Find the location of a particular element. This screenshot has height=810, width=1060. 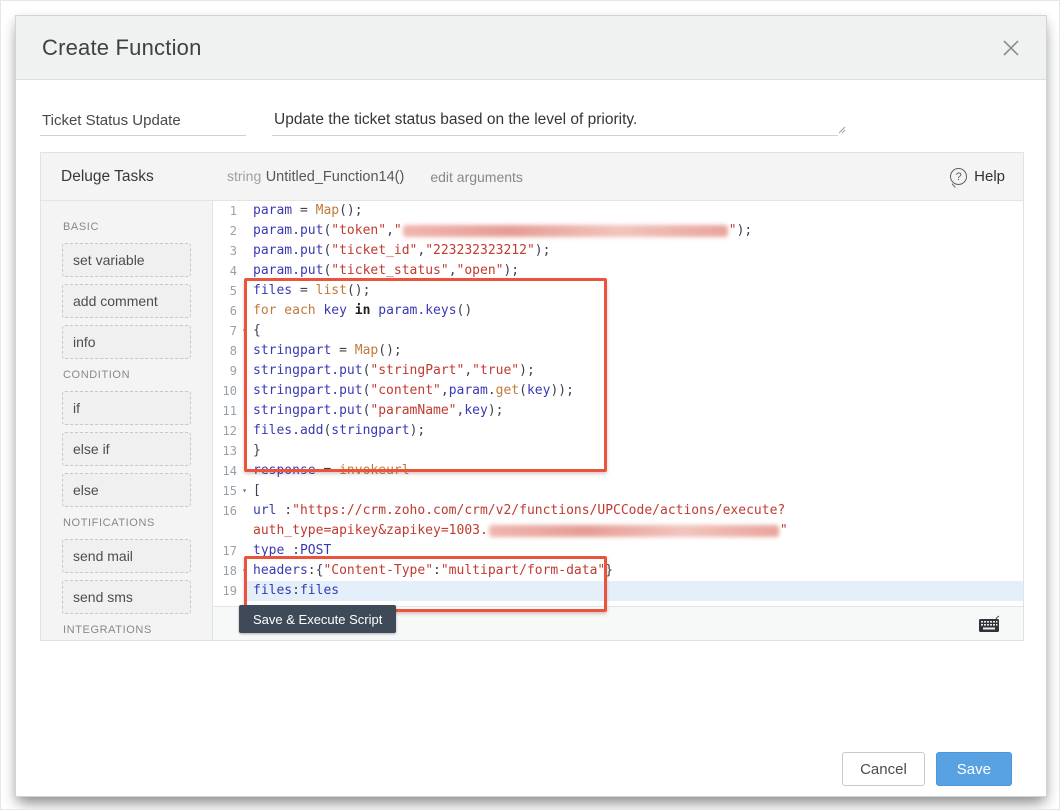

sidebar-section: NOTIFICATIONS send mail send sms is located at coordinates (126, 565).